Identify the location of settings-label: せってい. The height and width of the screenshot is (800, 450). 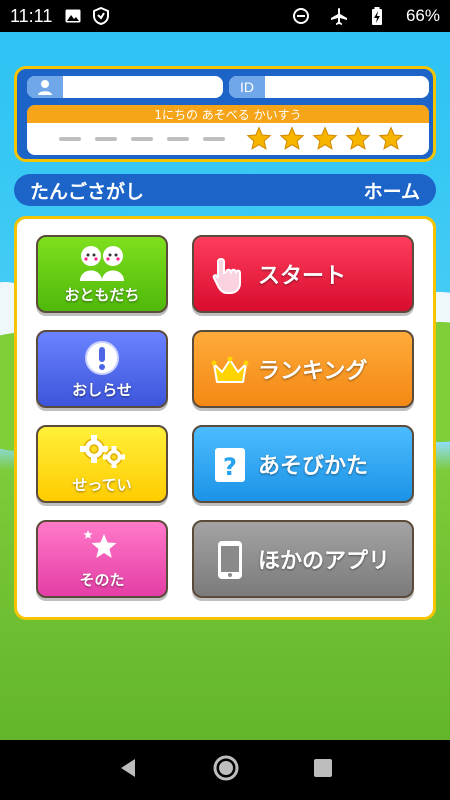
(102, 485).